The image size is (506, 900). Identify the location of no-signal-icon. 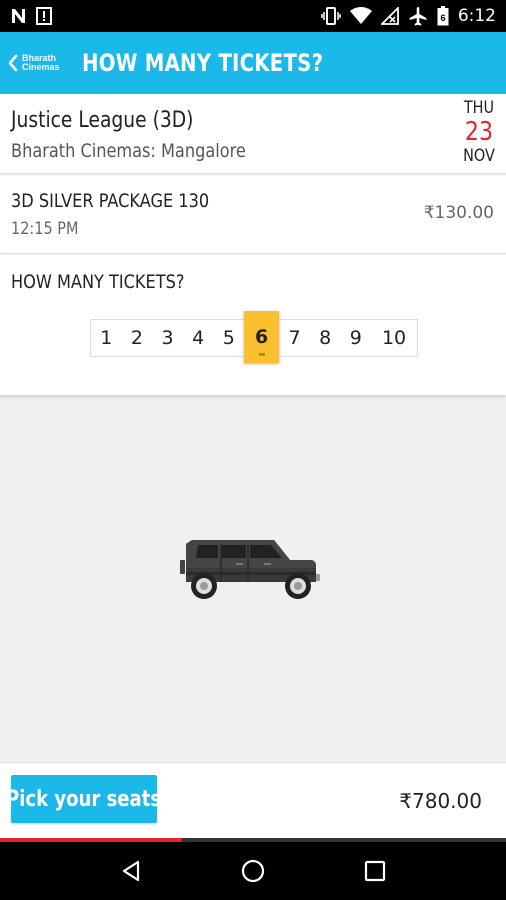
(389, 16).